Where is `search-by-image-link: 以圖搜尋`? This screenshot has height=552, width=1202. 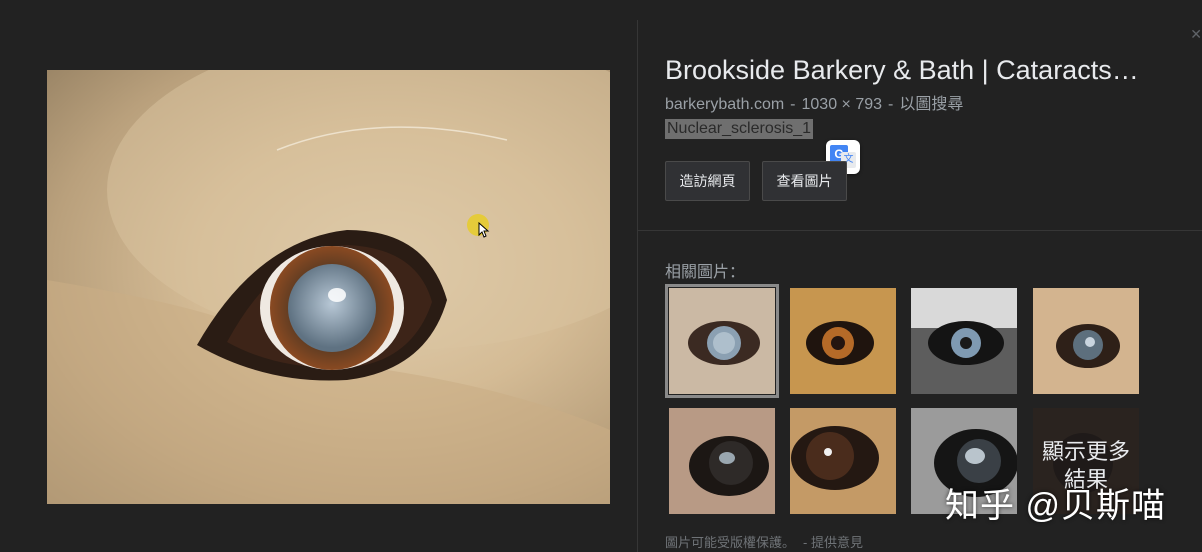
search-by-image-link: 以圖搜尋 is located at coordinates (931, 104).